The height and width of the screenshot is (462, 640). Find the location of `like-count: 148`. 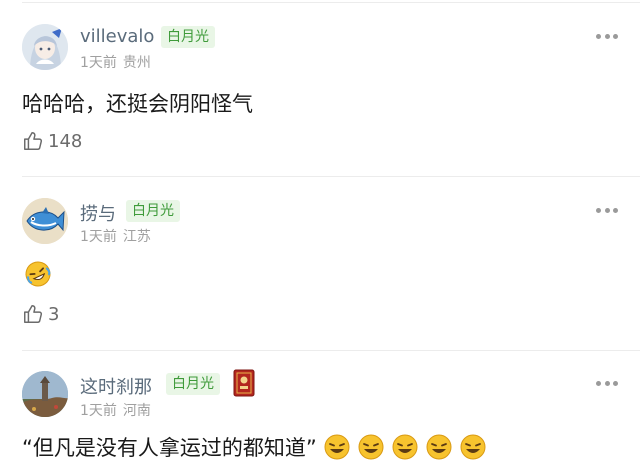

like-count: 148 is located at coordinates (65, 141).